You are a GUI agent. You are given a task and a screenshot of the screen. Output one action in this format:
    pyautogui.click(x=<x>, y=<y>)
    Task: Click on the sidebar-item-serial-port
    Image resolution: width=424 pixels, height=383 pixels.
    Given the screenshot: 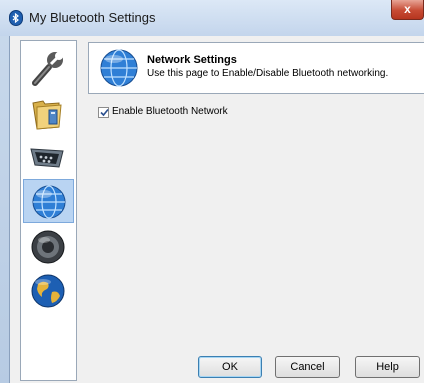 What is the action you would take?
    pyautogui.click(x=48, y=156)
    